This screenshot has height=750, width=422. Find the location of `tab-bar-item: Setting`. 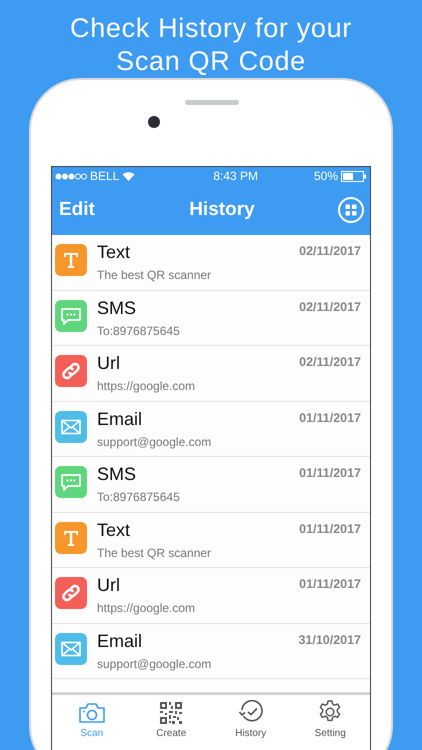

tab-bar-item: Setting is located at coordinates (330, 719).